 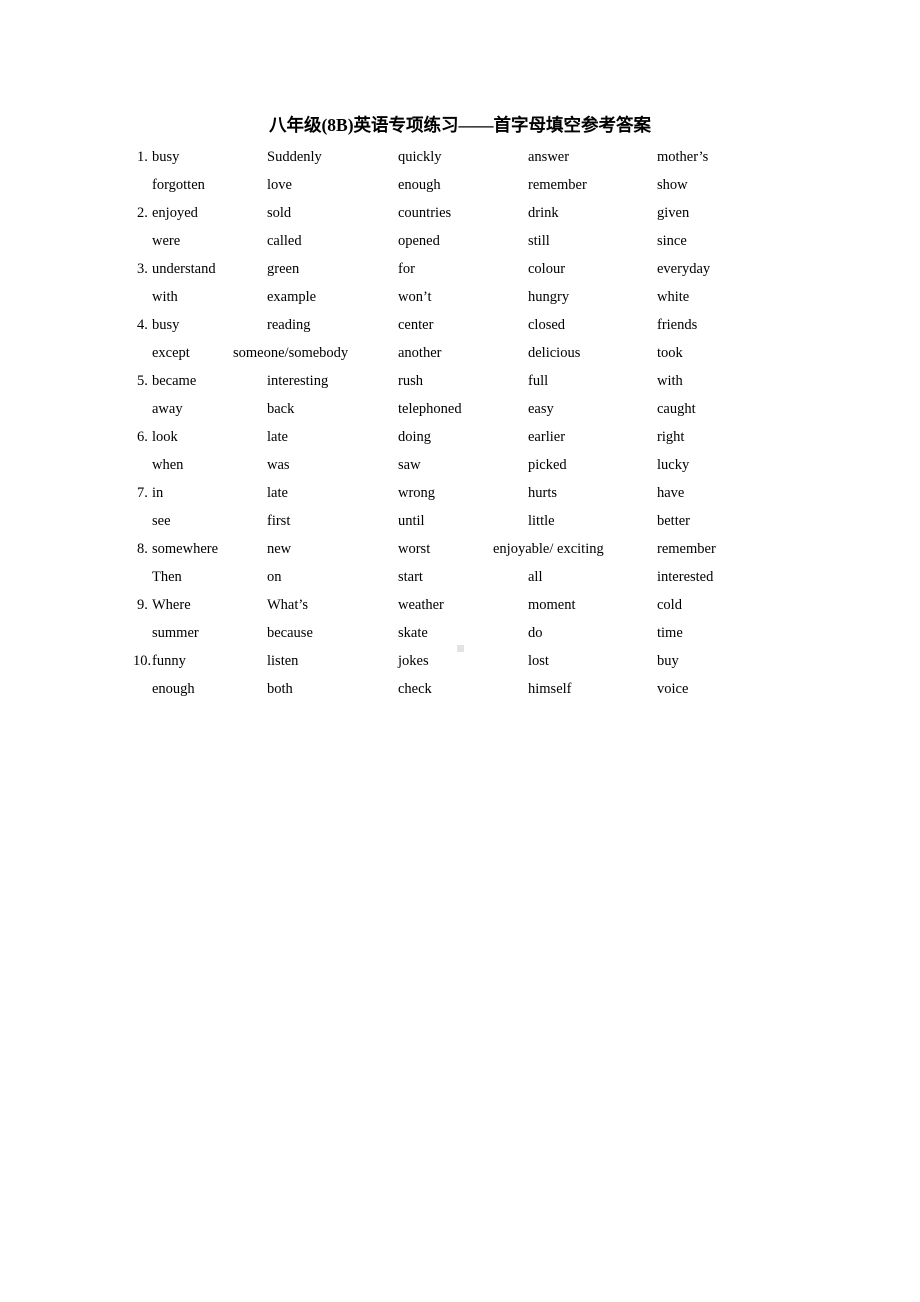 I want to click on answer-cell: caught, so click(x=676, y=409).